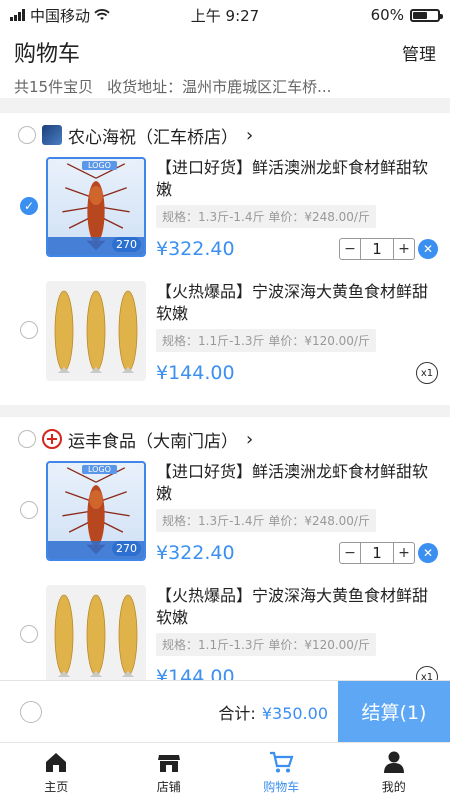  I want to click on tab-home: 主页, so click(56, 771).